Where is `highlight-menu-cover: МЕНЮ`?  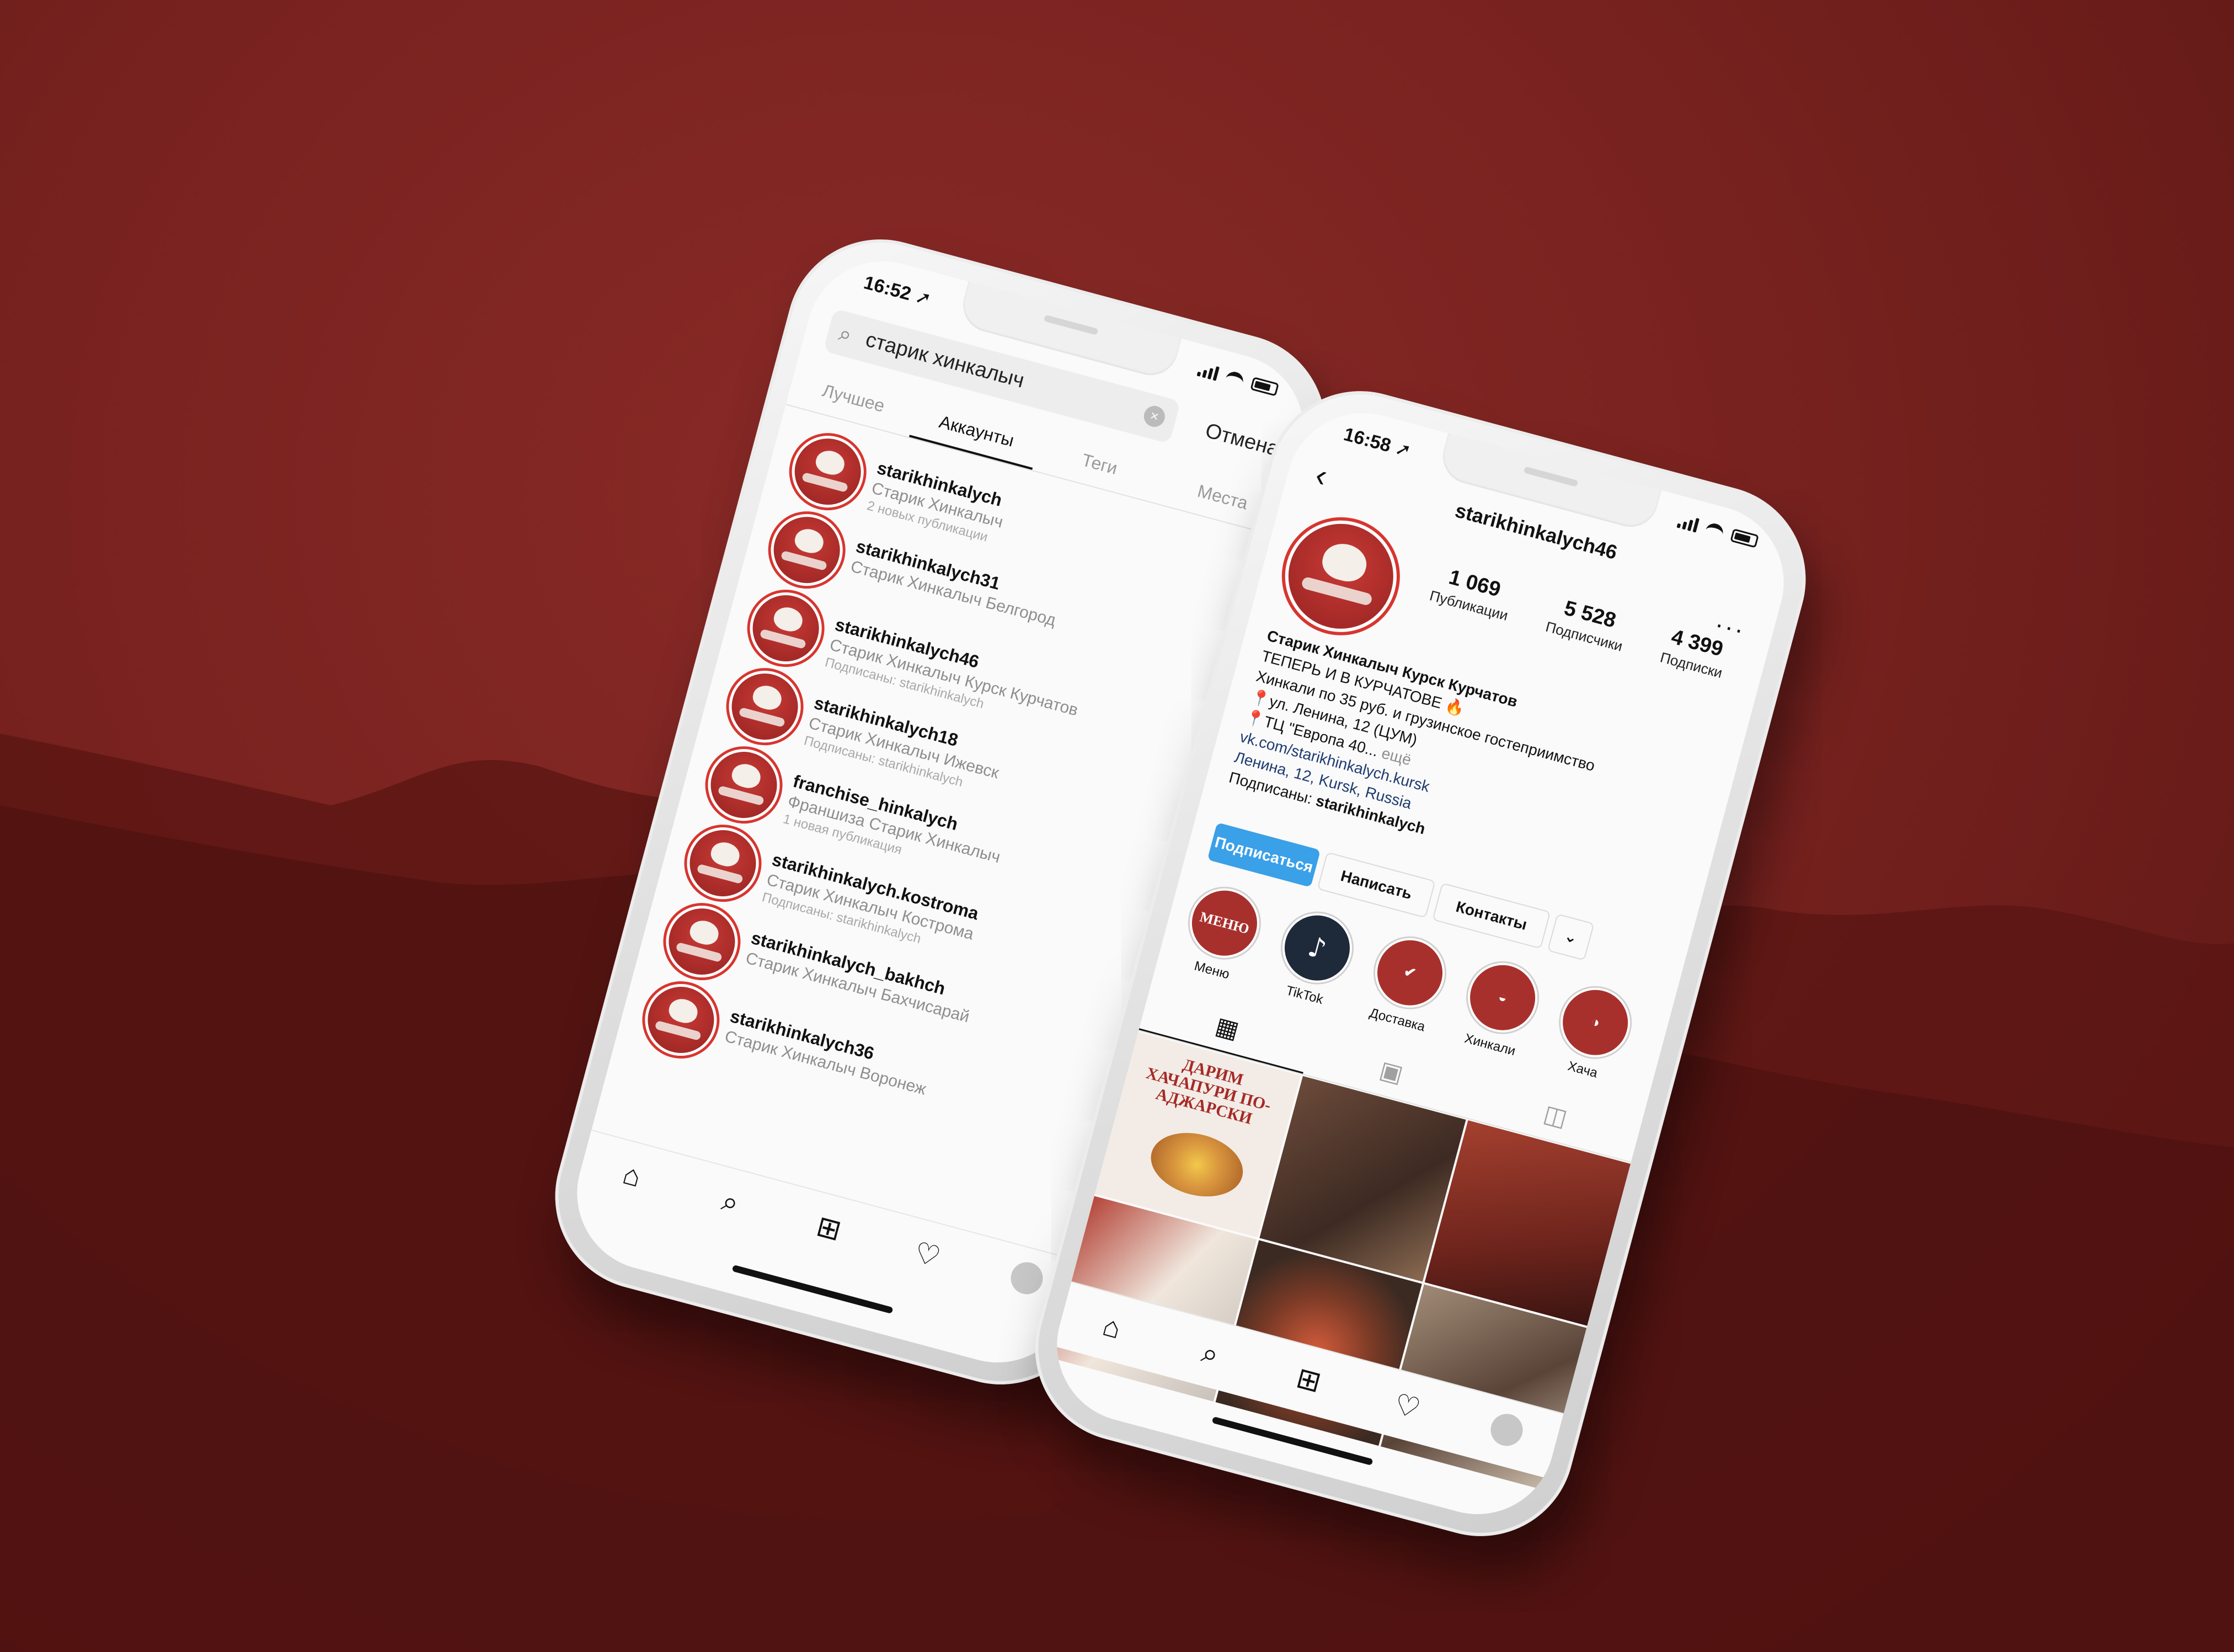 highlight-menu-cover: МЕНЮ is located at coordinates (1225, 923).